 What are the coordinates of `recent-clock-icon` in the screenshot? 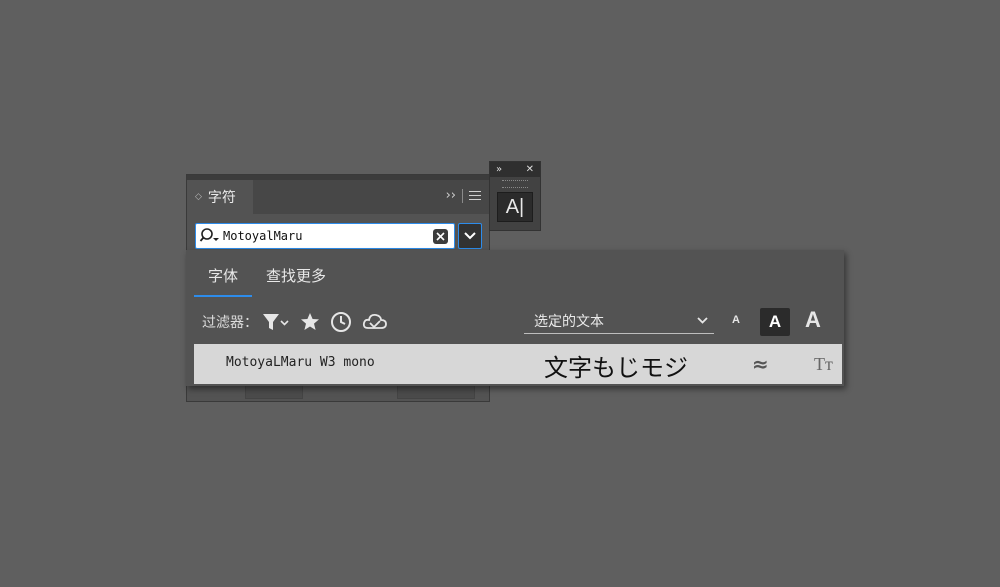 It's located at (341, 322).